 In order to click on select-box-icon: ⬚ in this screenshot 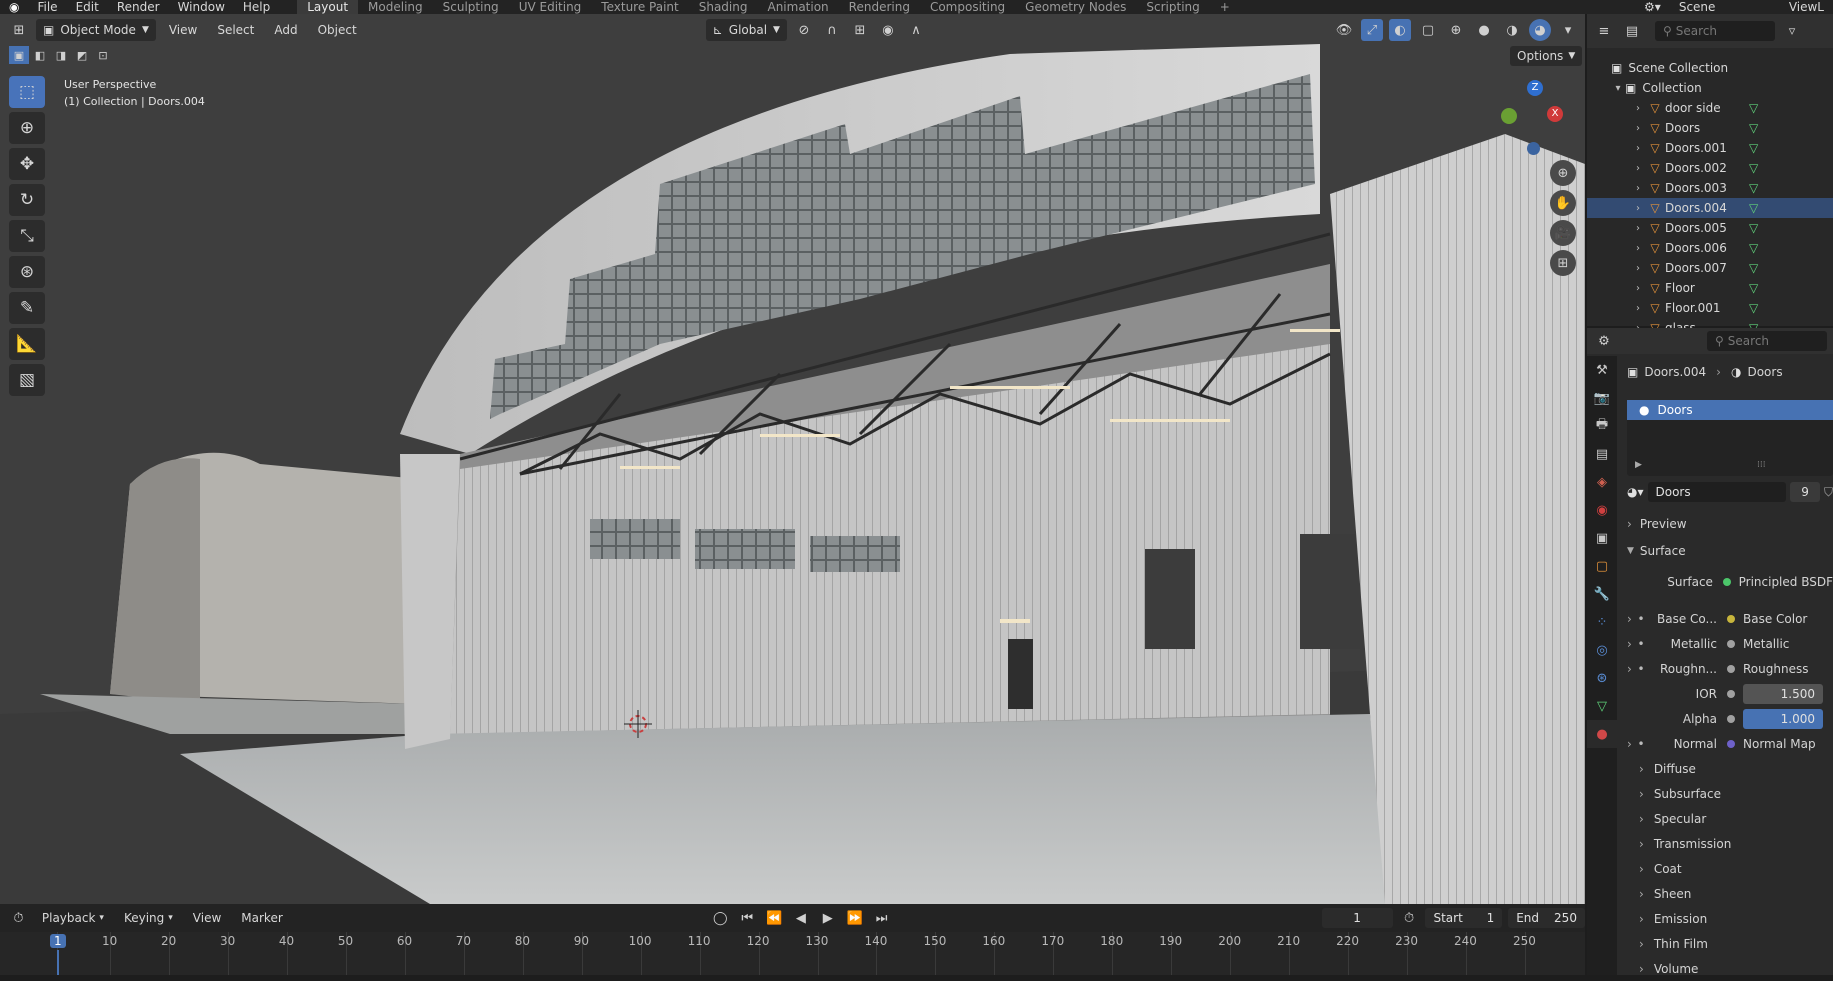, I will do `click(27, 92)`.